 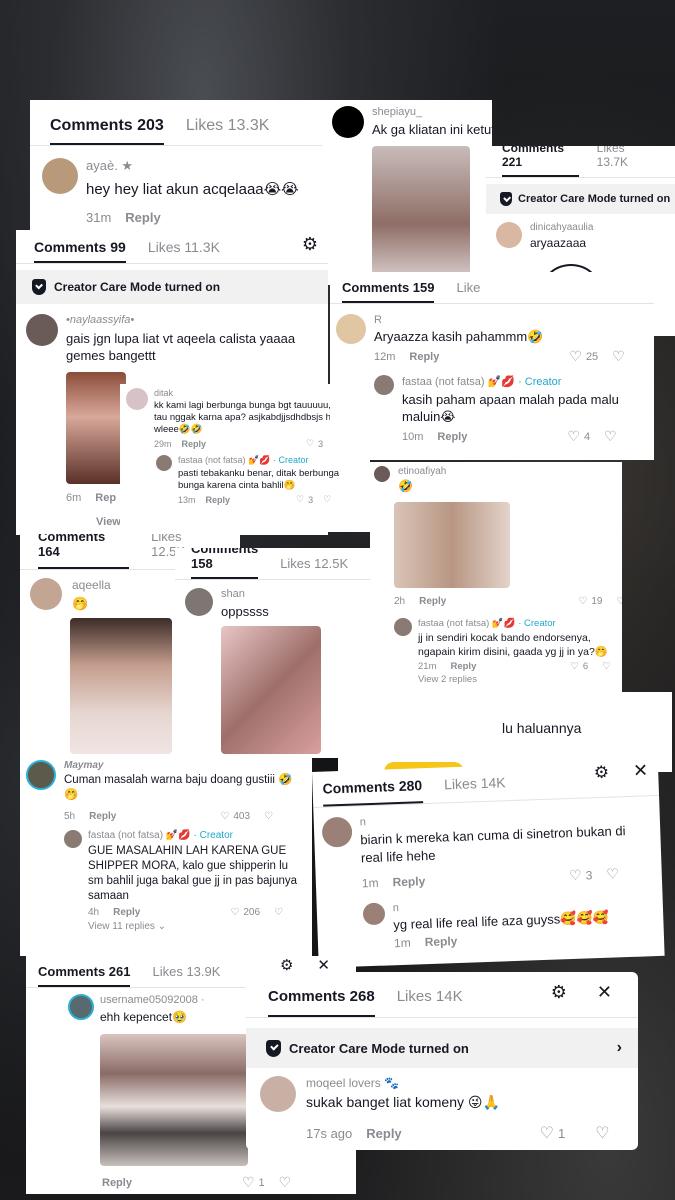 What do you see at coordinates (422, 471) in the screenshot?
I see `username: etinoafiyah` at bounding box center [422, 471].